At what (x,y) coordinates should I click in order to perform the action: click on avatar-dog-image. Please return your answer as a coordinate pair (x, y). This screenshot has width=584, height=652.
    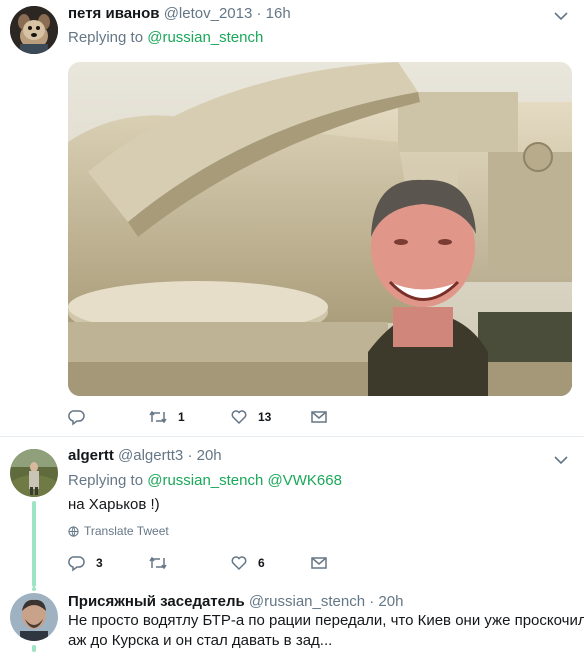
    Looking at the image, I should click on (34, 30).